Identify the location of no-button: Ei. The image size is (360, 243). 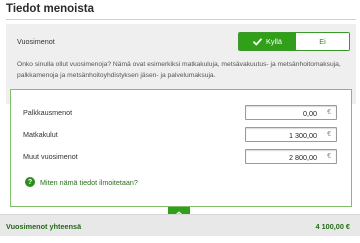
(322, 41).